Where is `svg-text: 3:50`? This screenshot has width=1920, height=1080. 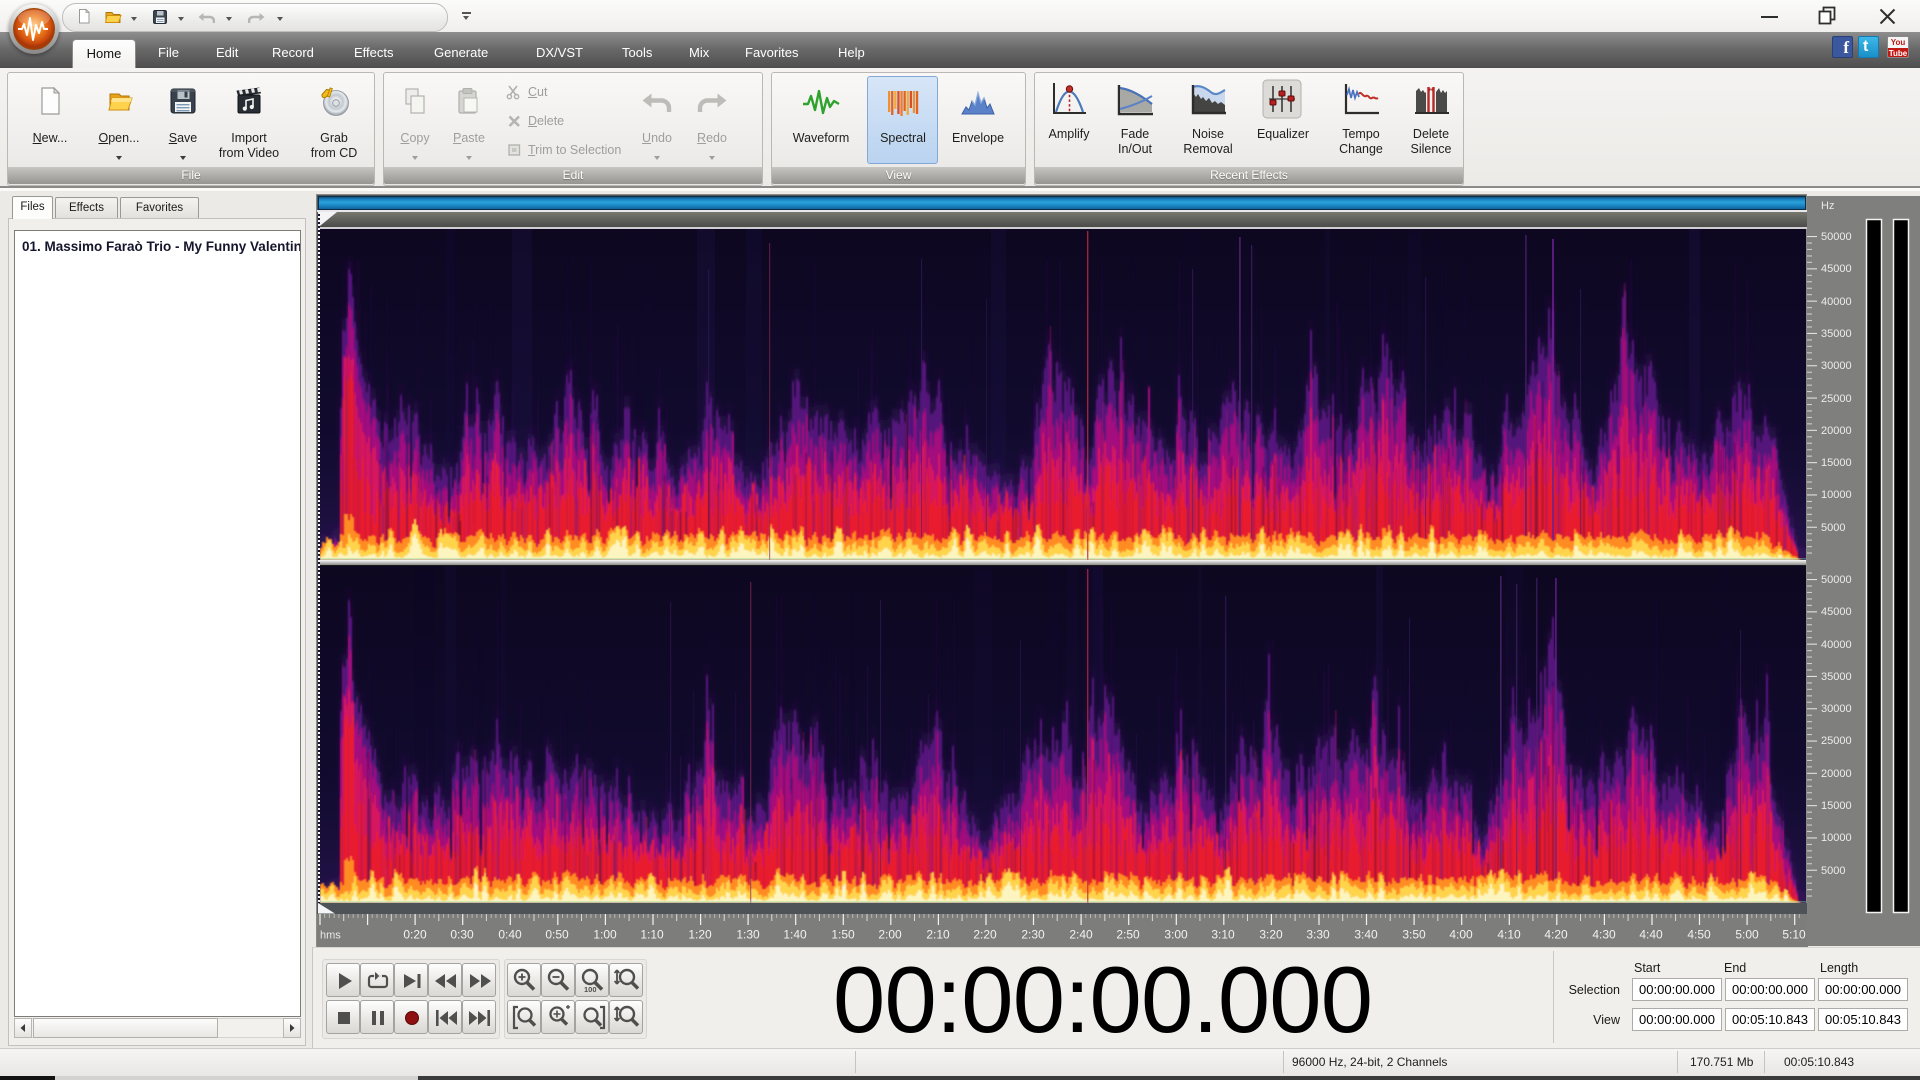
svg-text: 3:50 is located at coordinates (1414, 935).